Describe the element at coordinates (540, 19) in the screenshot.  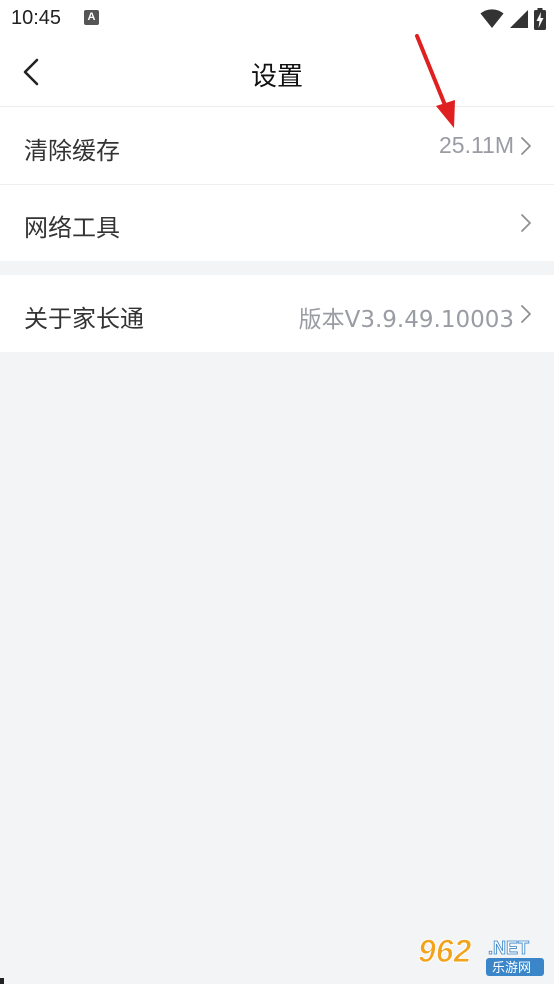
I see `battery-charging-icon` at that location.